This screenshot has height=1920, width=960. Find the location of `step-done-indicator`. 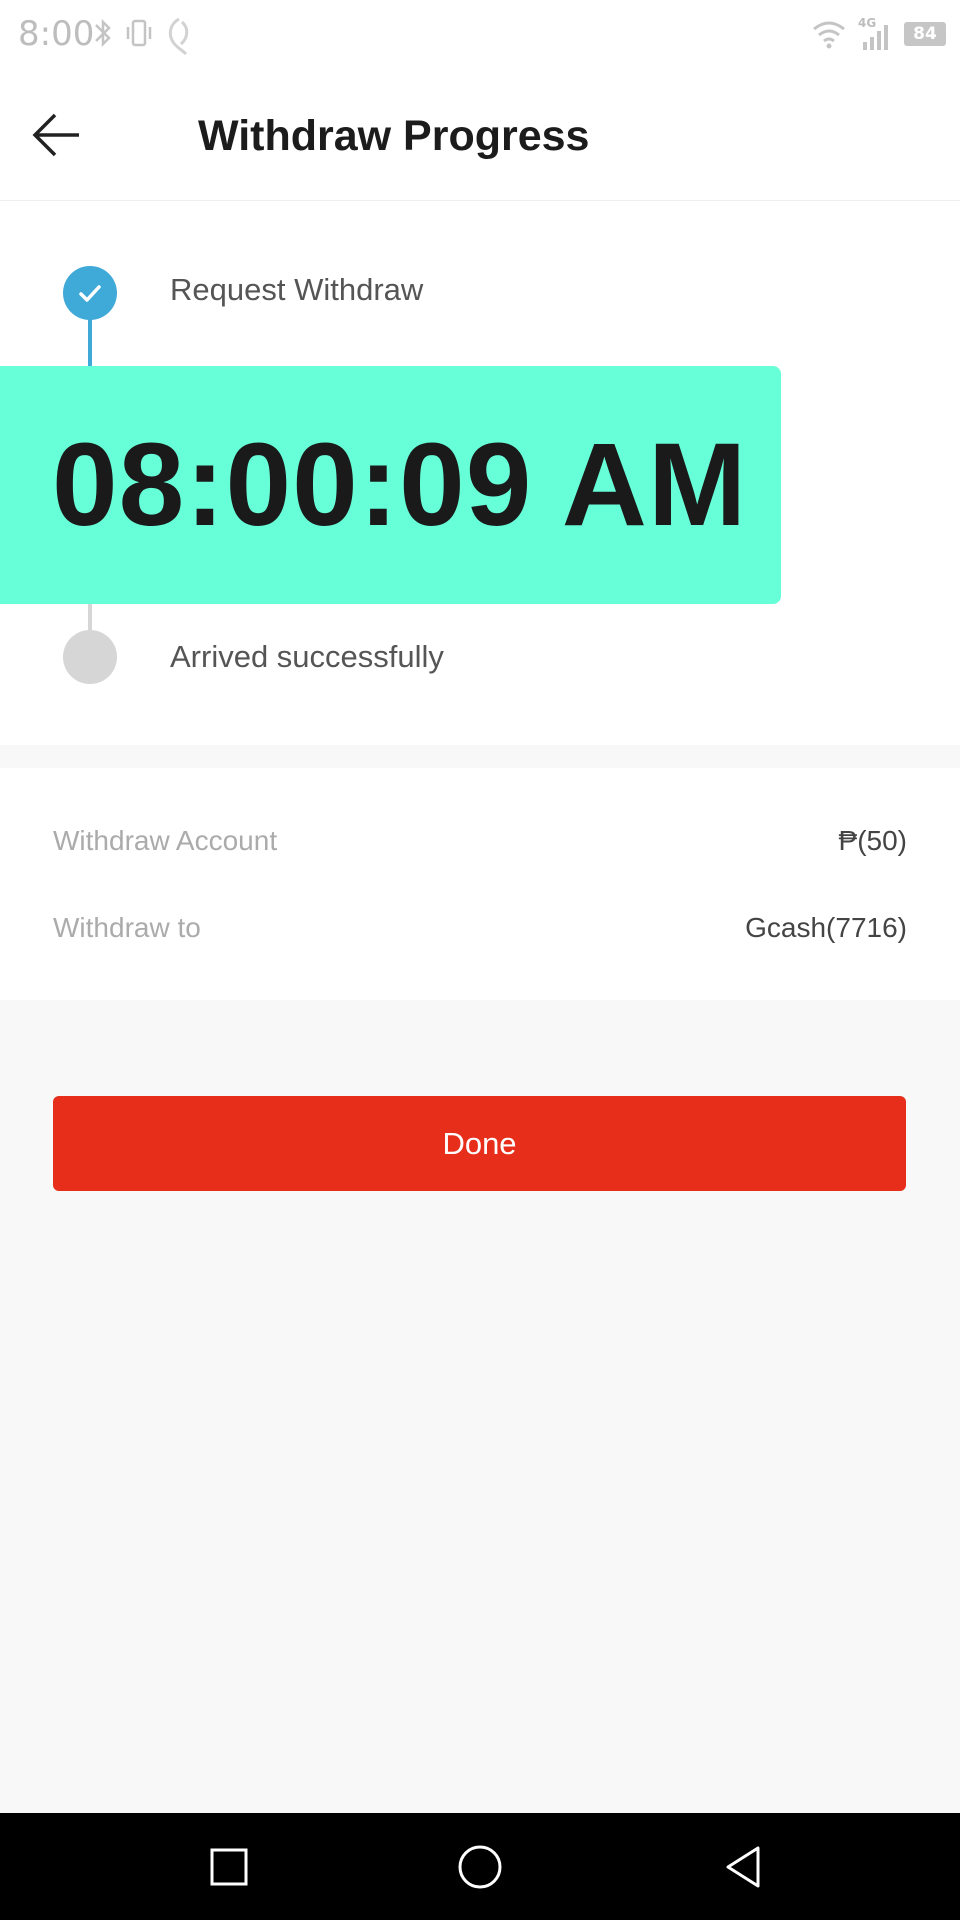

step-done-indicator is located at coordinates (90, 293).